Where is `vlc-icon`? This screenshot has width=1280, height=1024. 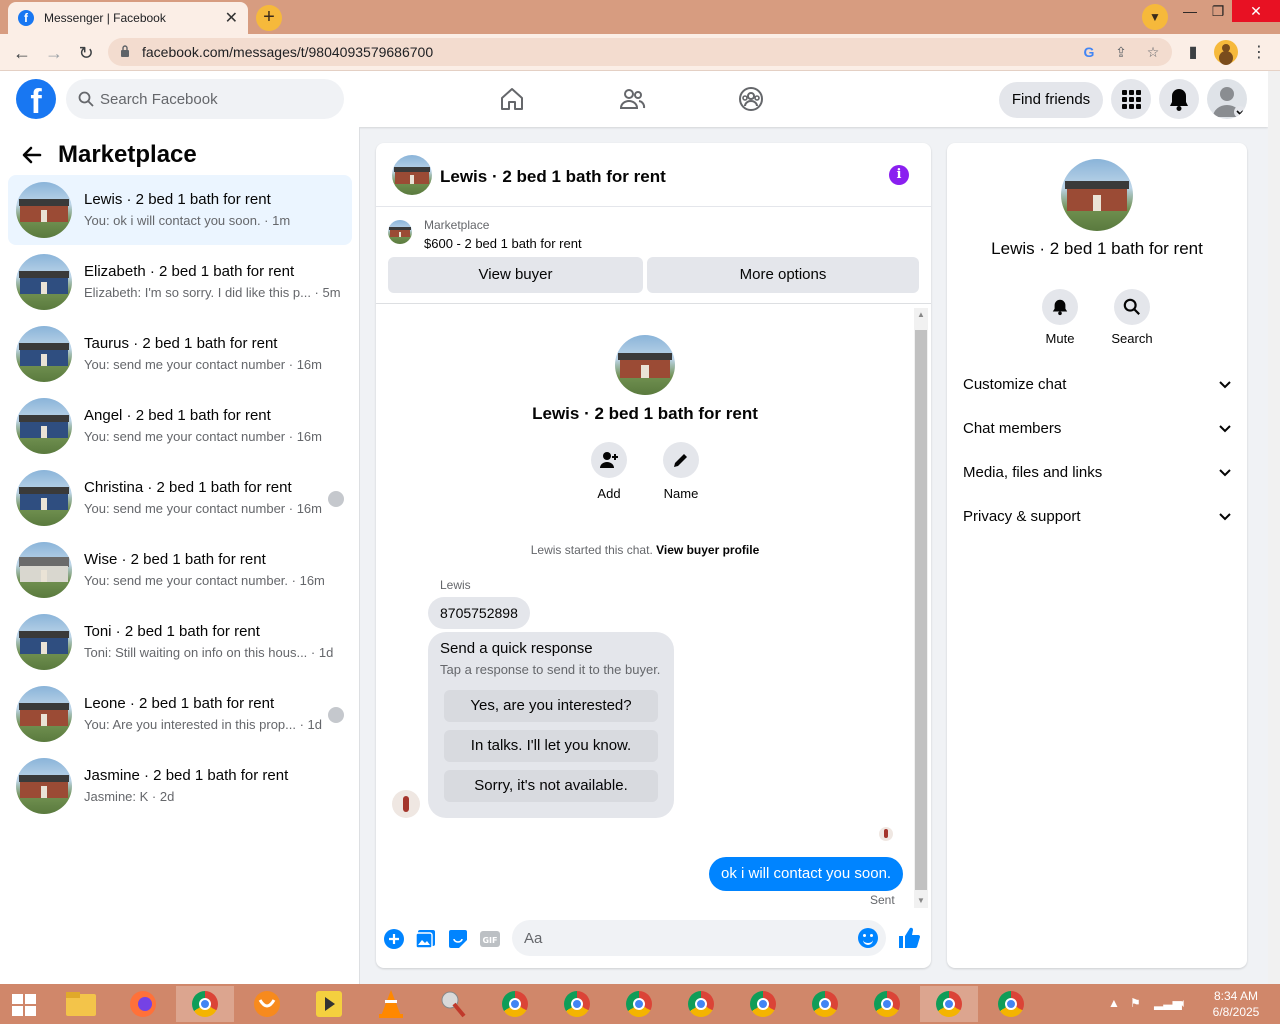
vlc-icon is located at coordinates (391, 1004).